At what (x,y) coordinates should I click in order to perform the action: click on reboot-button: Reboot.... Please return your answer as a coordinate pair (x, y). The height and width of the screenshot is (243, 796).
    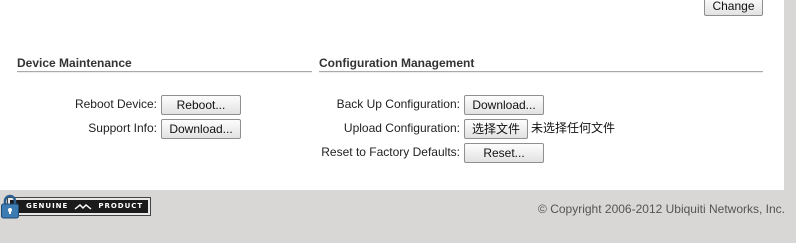
    Looking at the image, I should click on (201, 105).